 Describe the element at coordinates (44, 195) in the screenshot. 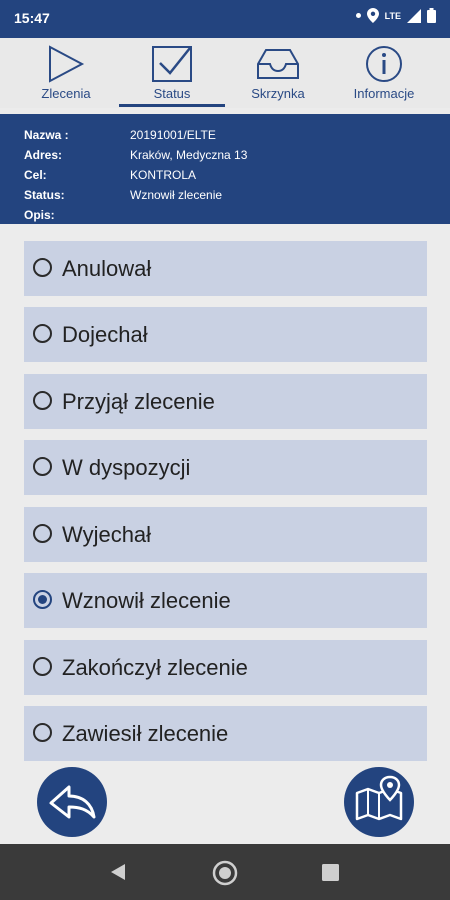

I see `status-label: Status:` at that location.